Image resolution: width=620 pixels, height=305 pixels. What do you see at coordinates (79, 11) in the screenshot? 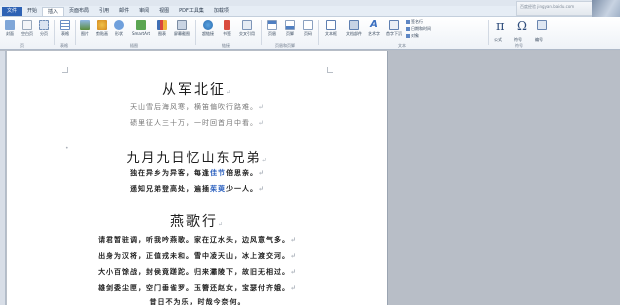
I see `tab-page-layout: 页面布局` at bounding box center [79, 11].